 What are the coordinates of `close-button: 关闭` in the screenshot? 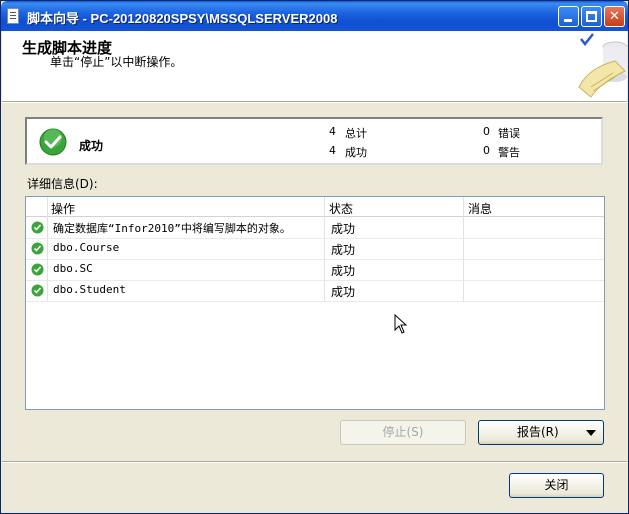 It's located at (556, 485).